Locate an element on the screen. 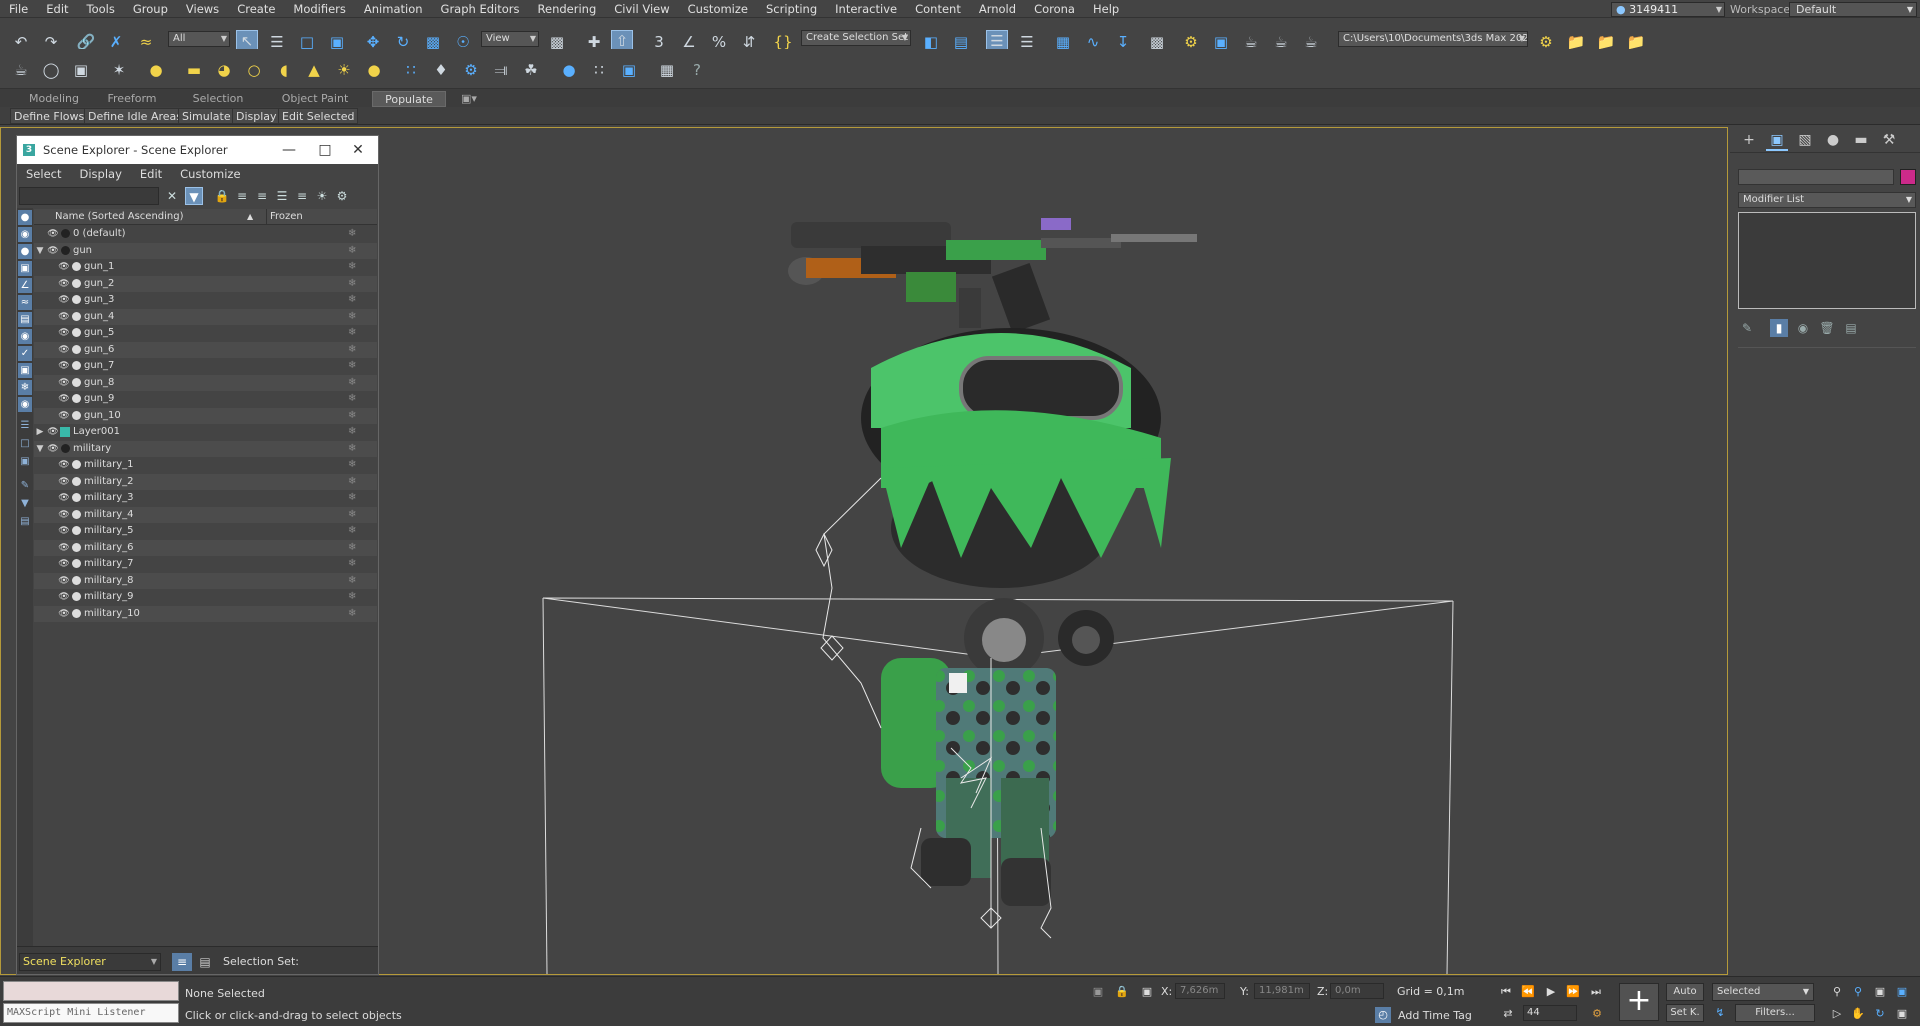  tab-object-paint: Object Paint is located at coordinates (315, 99).